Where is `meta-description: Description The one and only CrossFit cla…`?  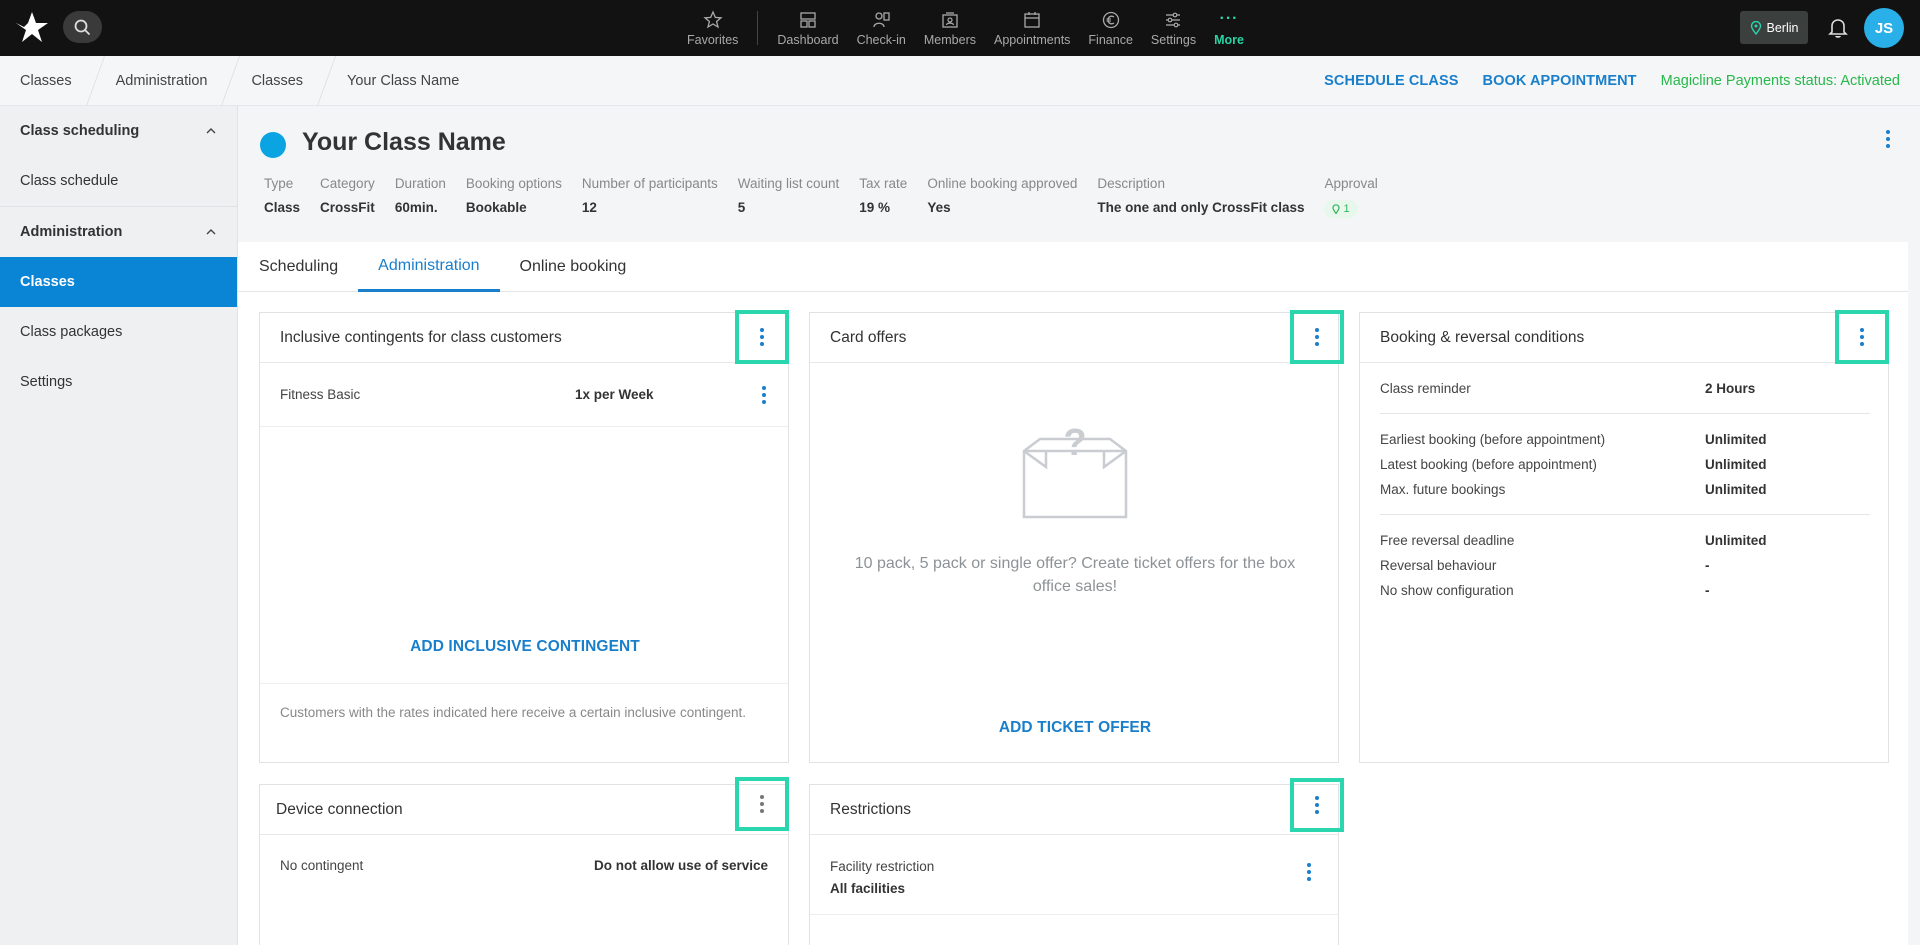
meta-description: Description The one and only CrossFit cla… is located at coordinates (1200, 197).